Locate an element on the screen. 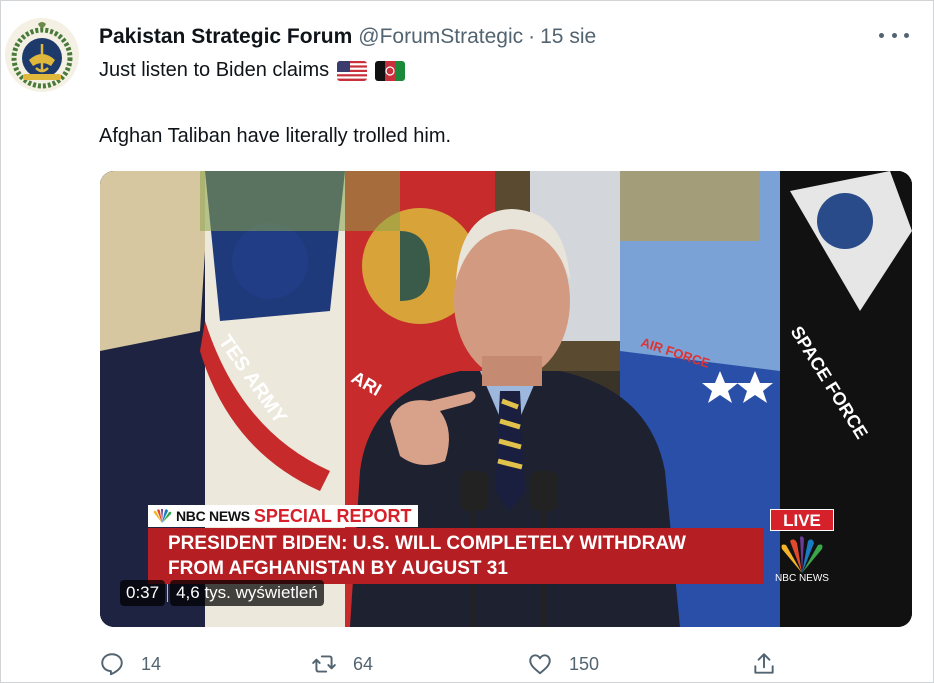  avatar is located at coordinates (42, 55).